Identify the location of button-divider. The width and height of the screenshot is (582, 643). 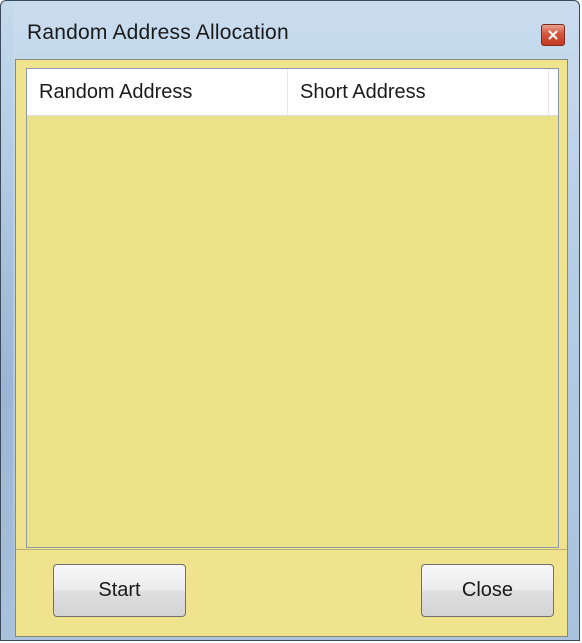
(291, 549).